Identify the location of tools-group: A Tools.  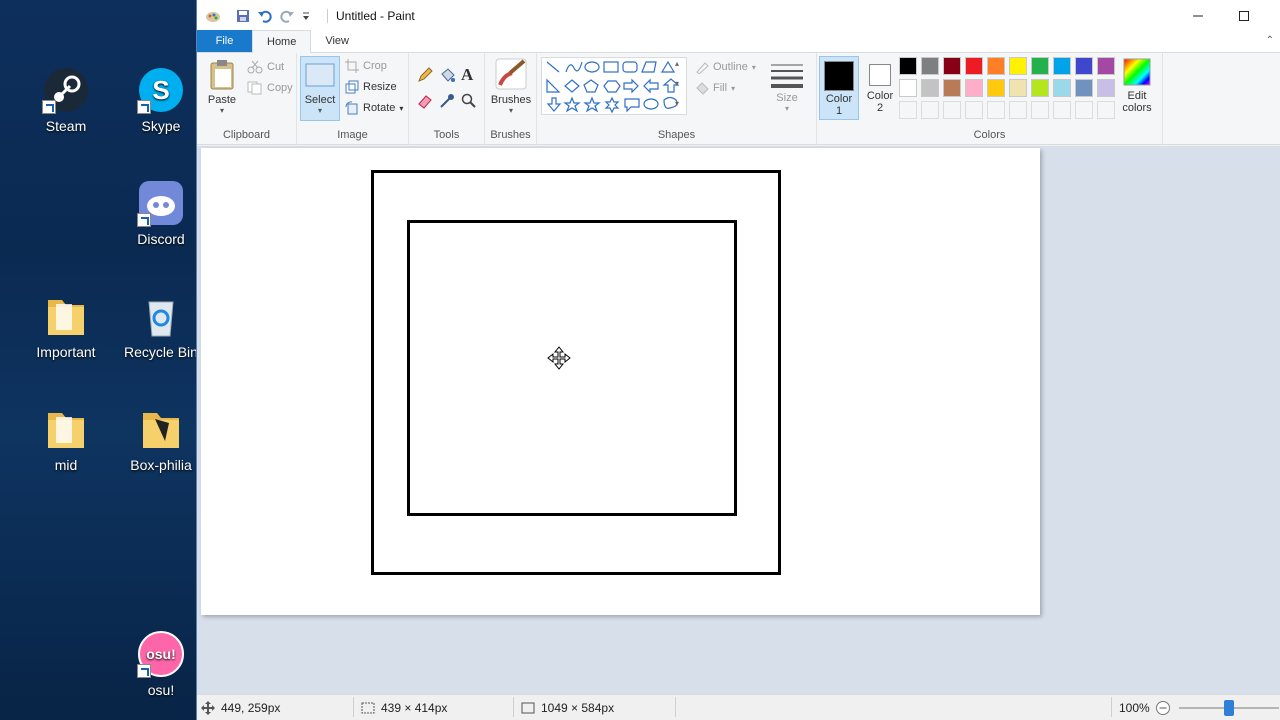
(447, 99).